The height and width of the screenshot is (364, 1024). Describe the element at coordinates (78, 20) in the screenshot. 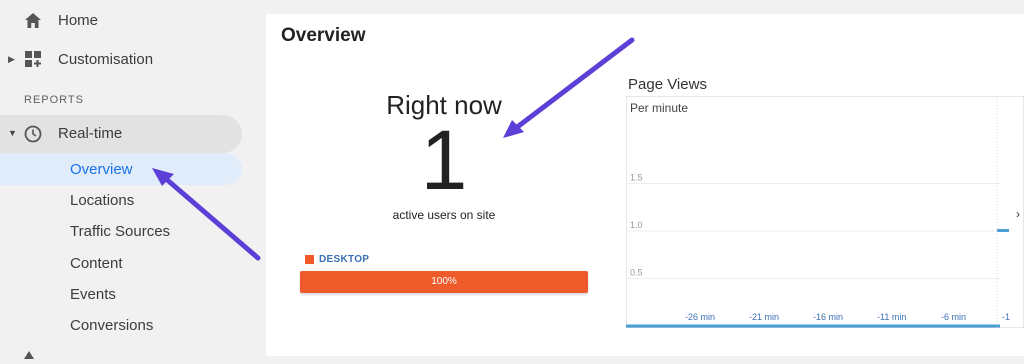

I see `nav-home-label: Home` at that location.